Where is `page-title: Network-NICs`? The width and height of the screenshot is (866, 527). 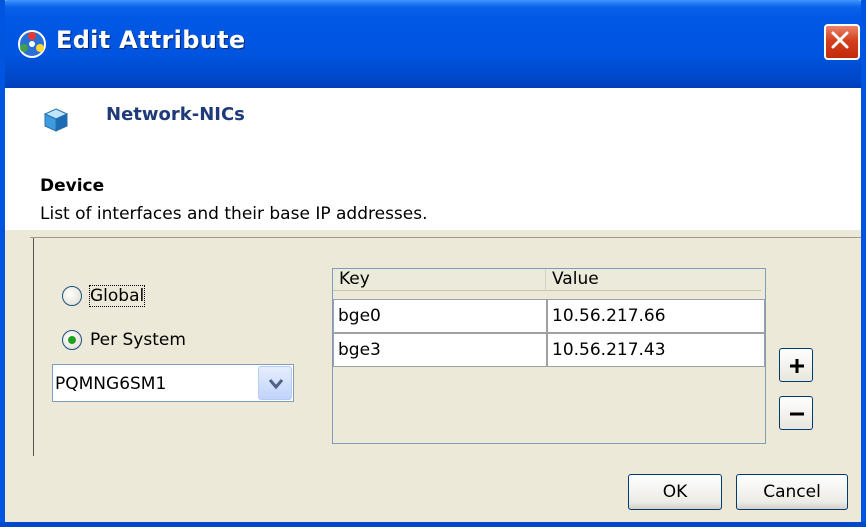 page-title: Network-NICs is located at coordinates (175, 114).